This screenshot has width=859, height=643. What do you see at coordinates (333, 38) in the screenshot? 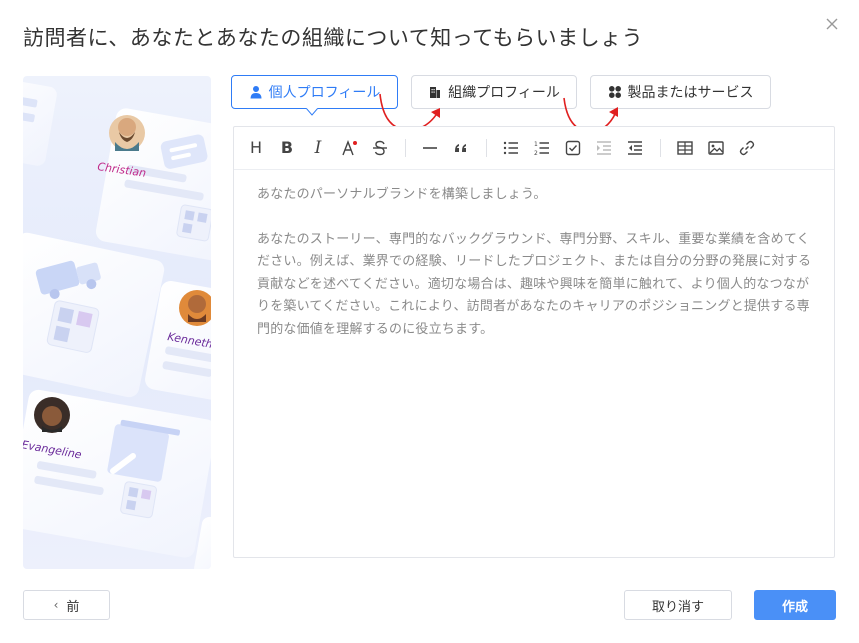
I see `dialog-title: 訪問者に、あなたとあなたの組織について知ってもらいましょう` at bounding box center [333, 38].